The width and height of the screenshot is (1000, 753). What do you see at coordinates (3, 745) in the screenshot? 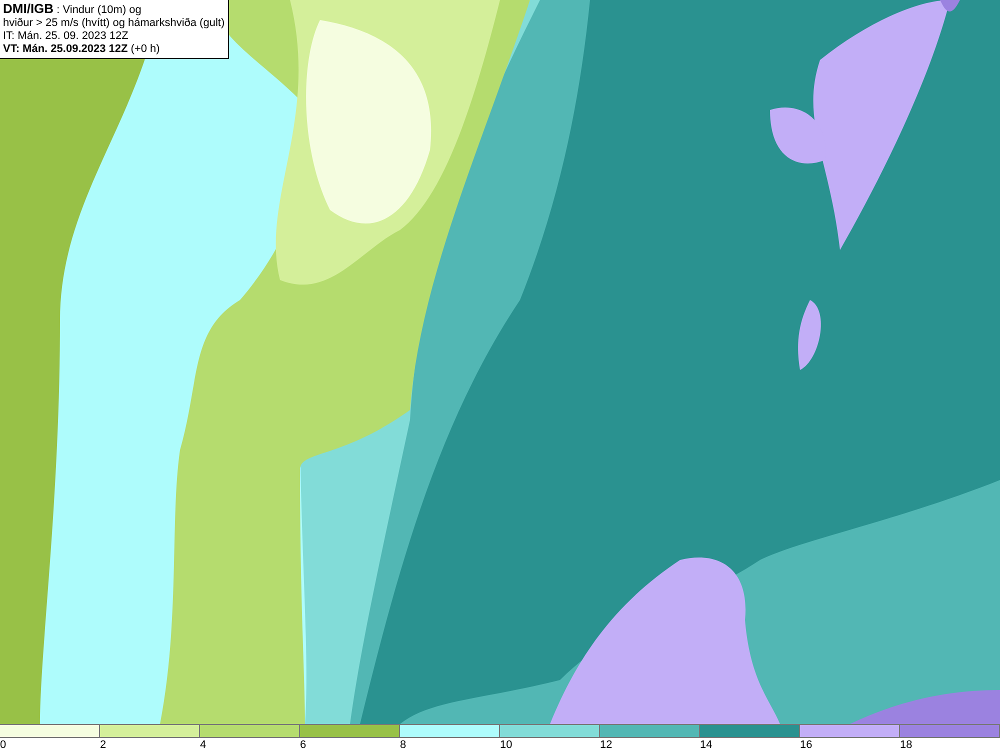
I see `legend-label: 0` at bounding box center [3, 745].